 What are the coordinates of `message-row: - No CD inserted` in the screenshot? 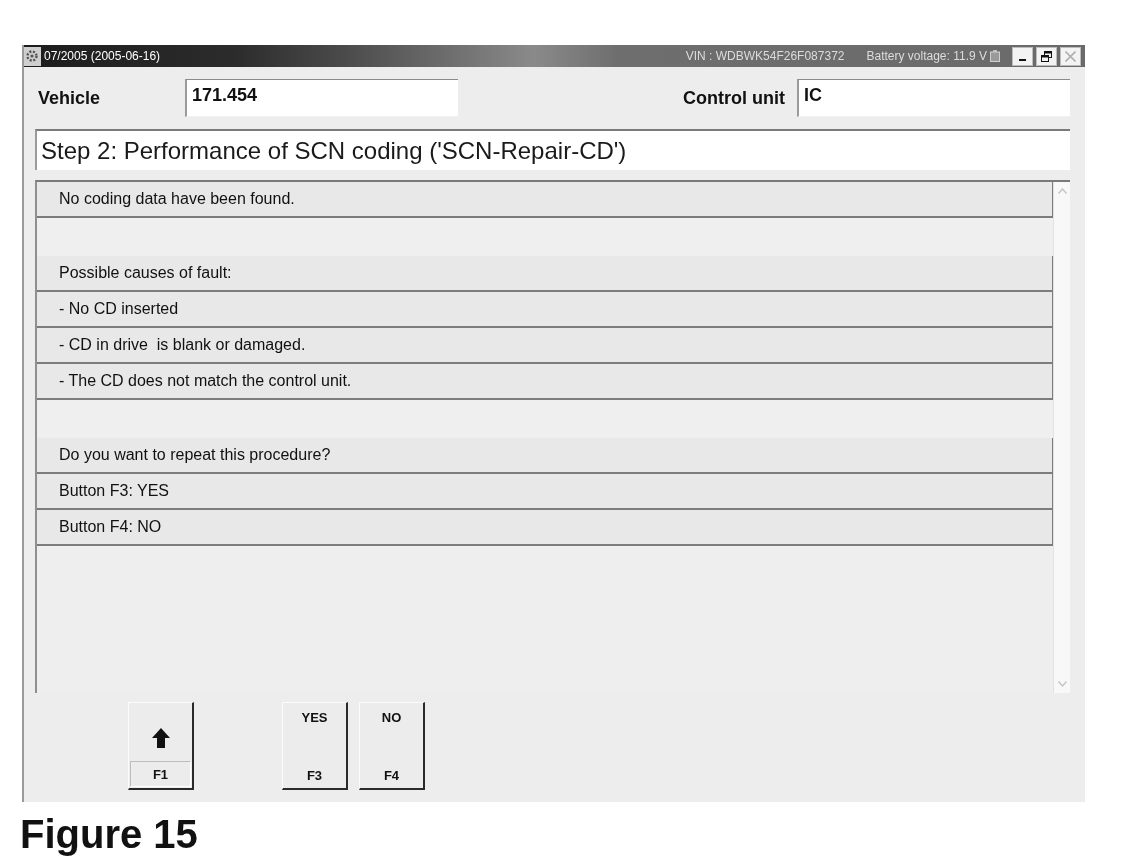 It's located at (545, 310).